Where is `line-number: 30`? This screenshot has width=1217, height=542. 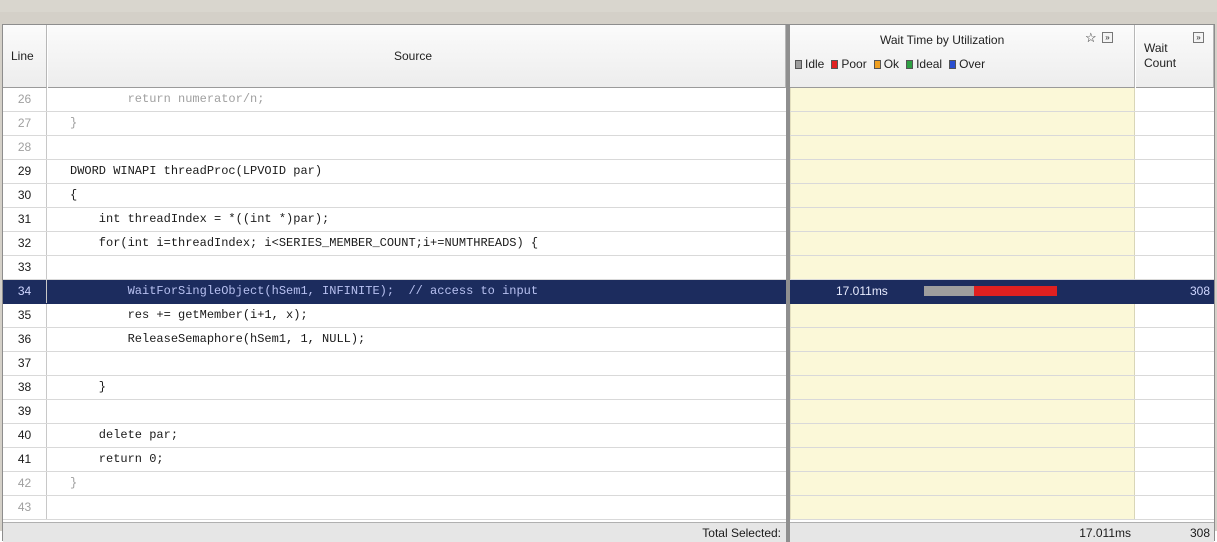
line-number: 30 is located at coordinates (25, 195).